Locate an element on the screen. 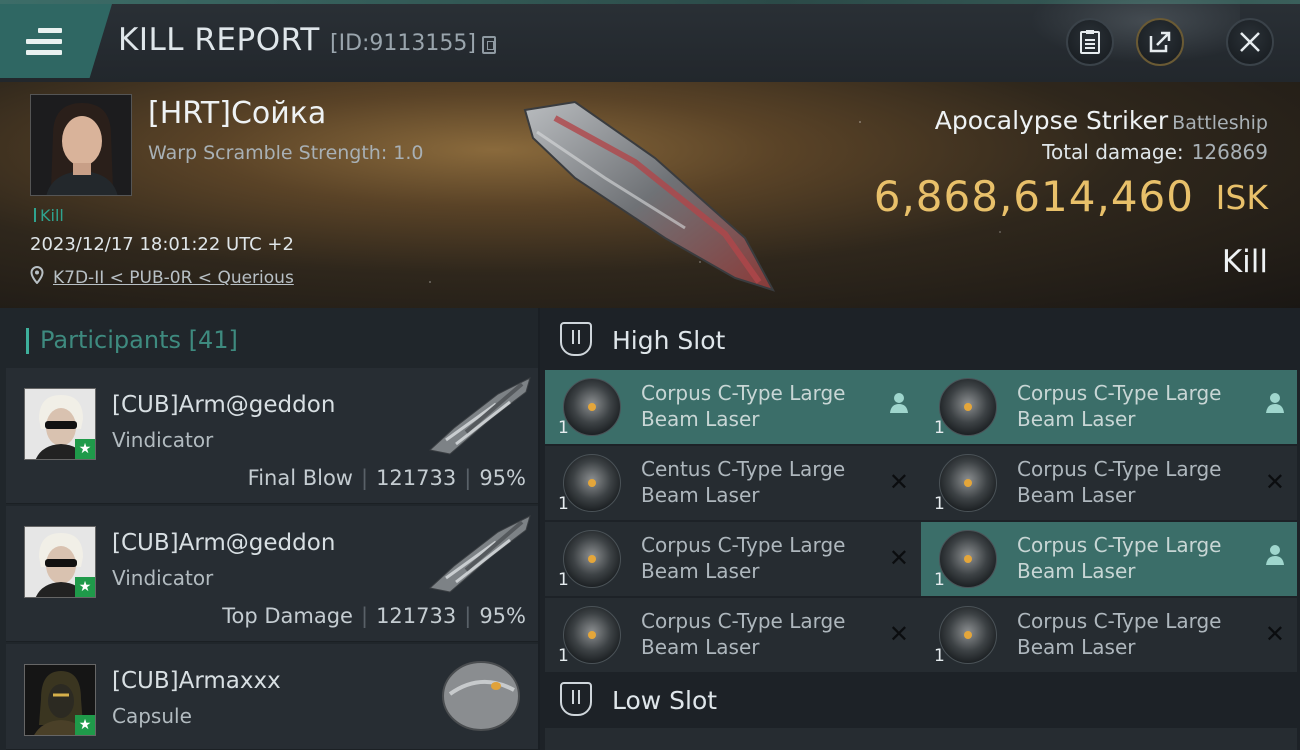  share-icon is located at coordinates (1160, 42).